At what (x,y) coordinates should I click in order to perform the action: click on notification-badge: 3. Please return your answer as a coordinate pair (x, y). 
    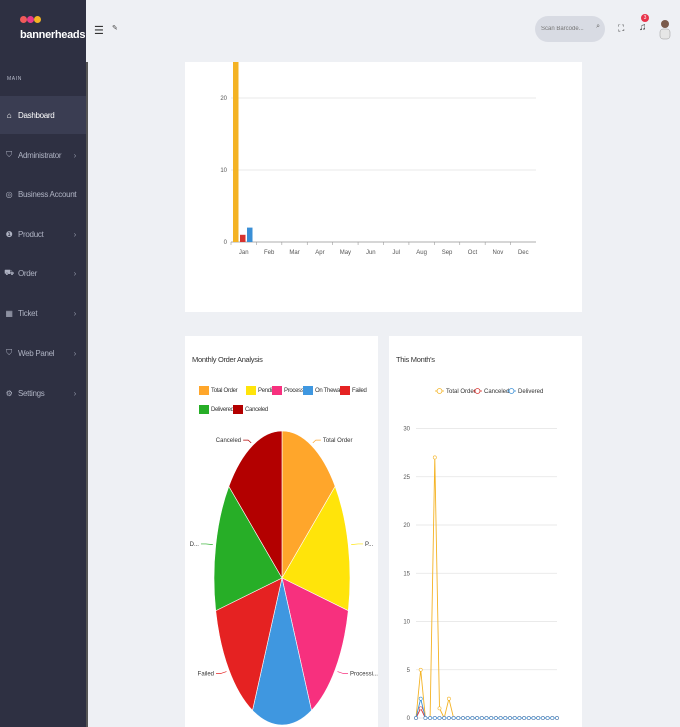
    Looking at the image, I should click on (645, 18).